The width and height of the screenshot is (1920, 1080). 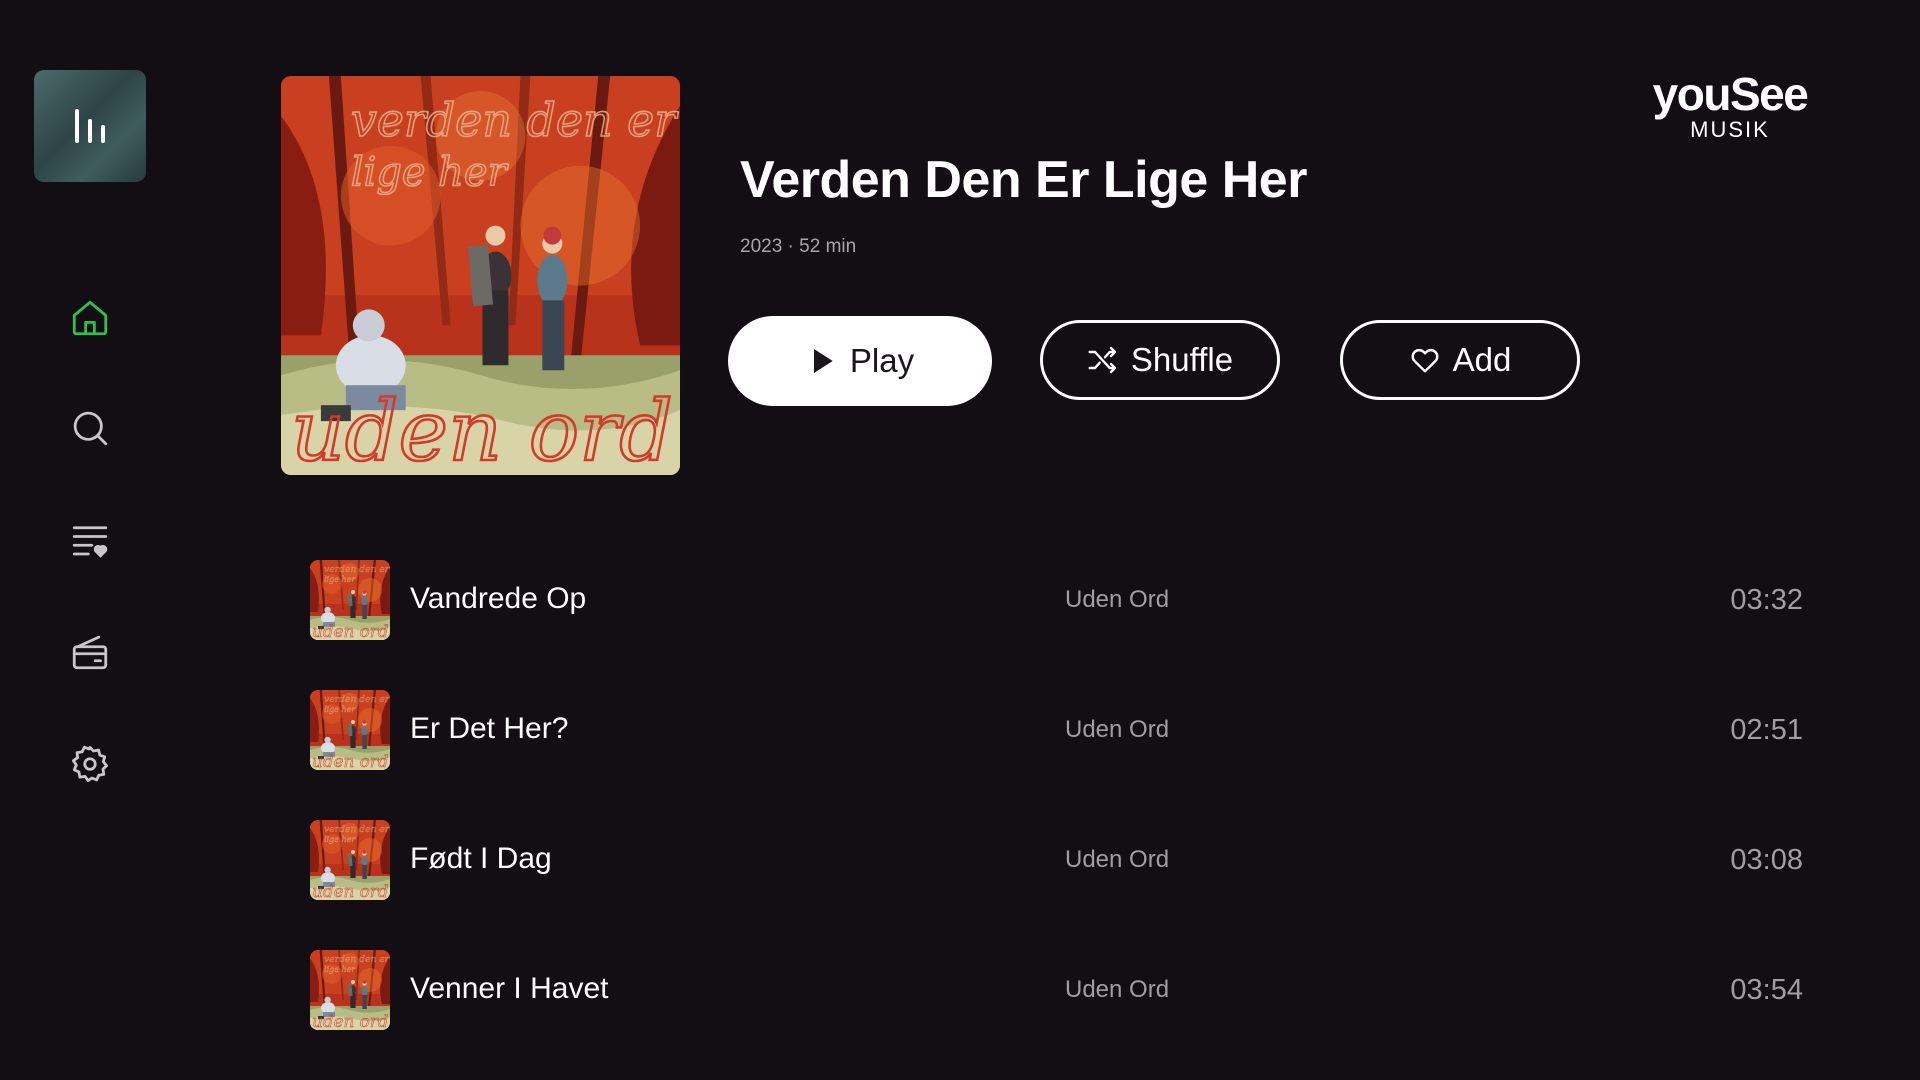 I want to click on sidebar-item-playlists, so click(x=90, y=540).